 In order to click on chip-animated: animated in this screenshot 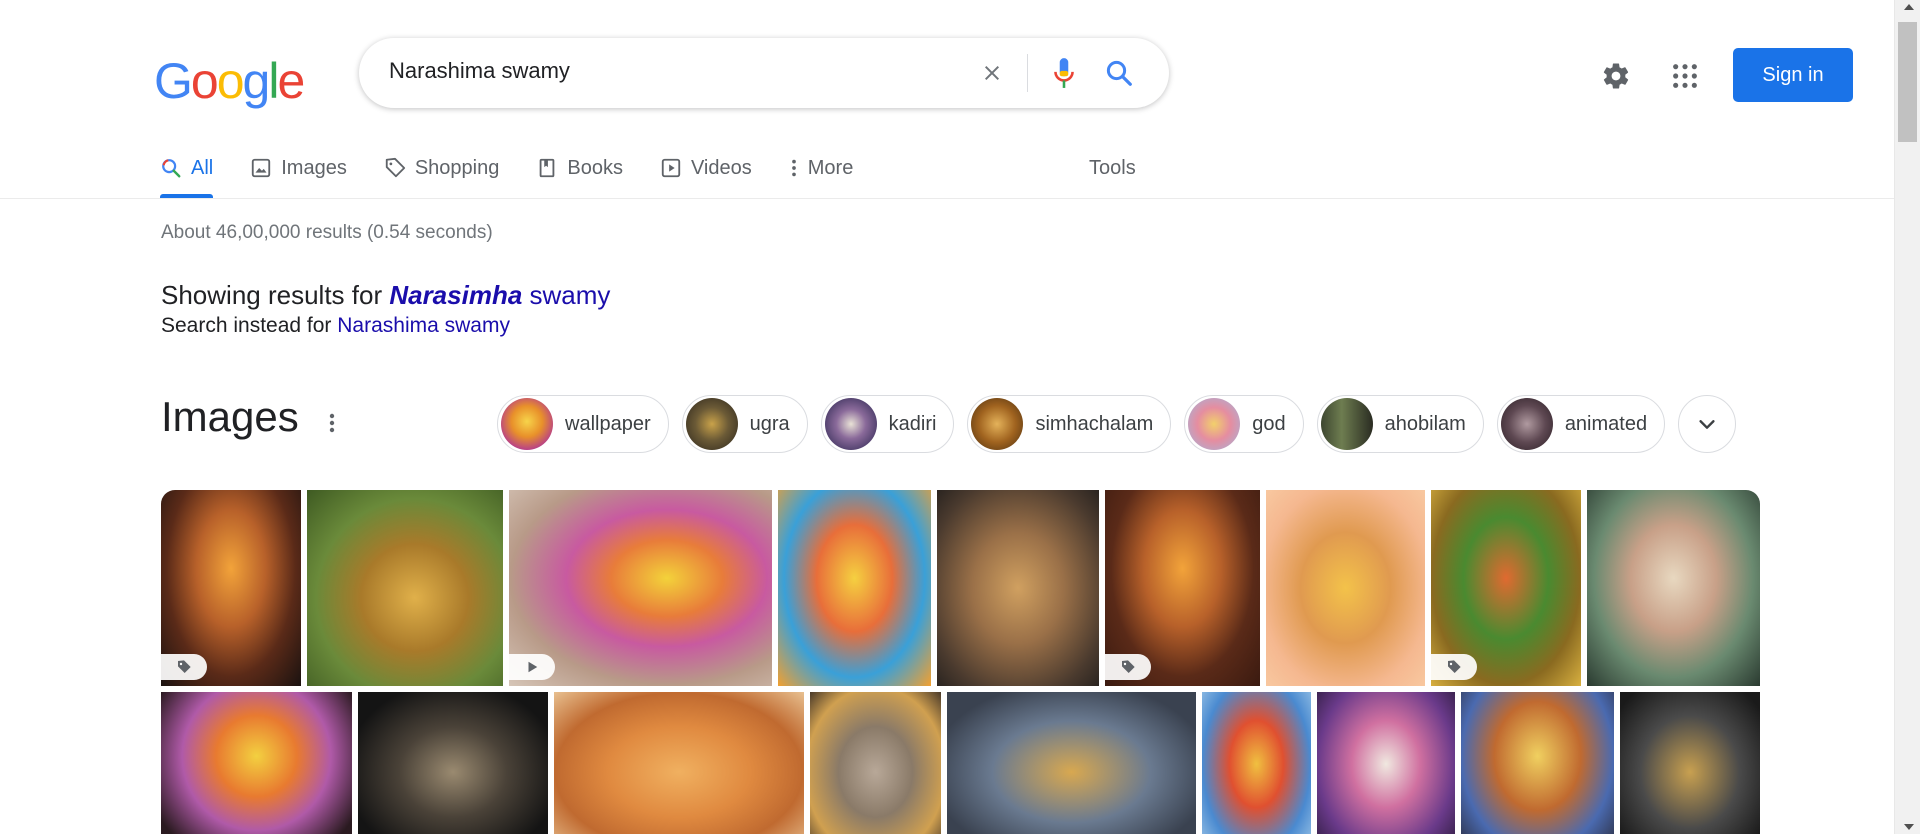, I will do `click(1581, 424)`.